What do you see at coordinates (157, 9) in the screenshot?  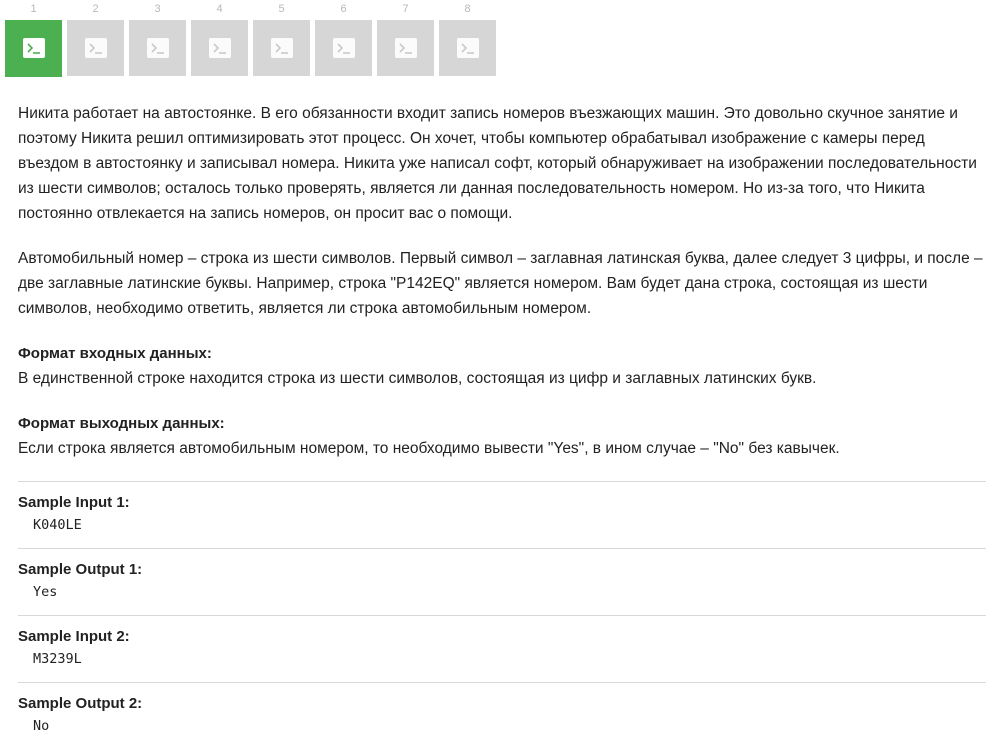 I see `step-number: 3` at bounding box center [157, 9].